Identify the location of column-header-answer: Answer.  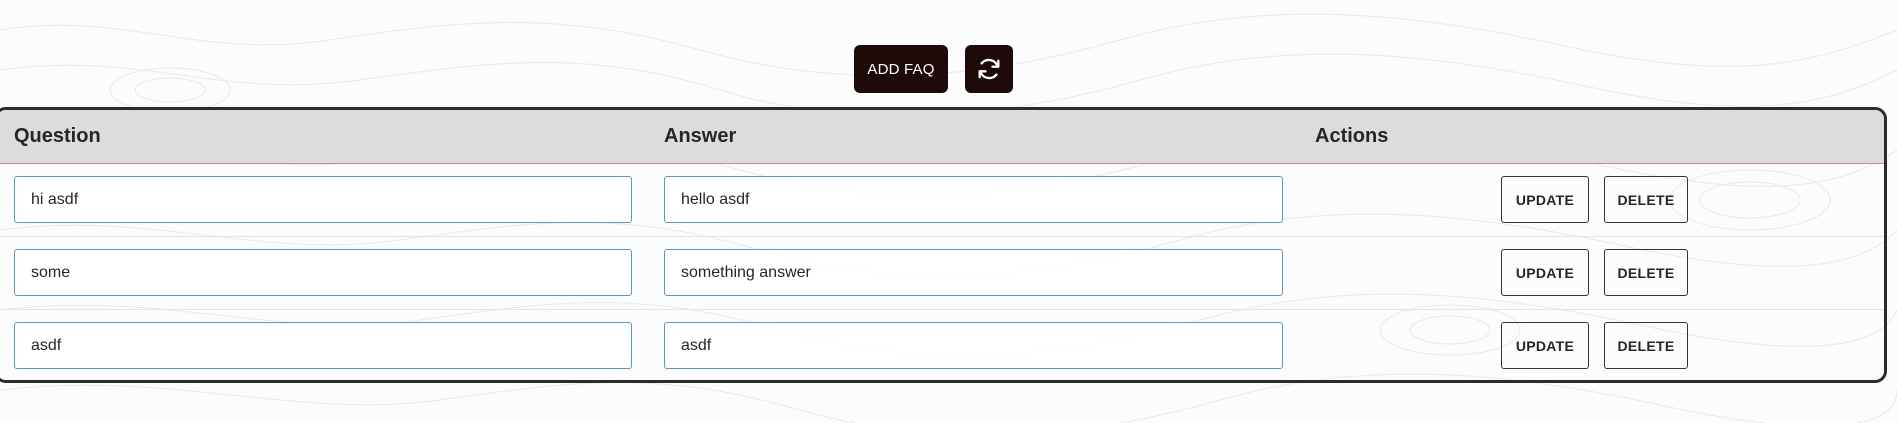
(700, 136).